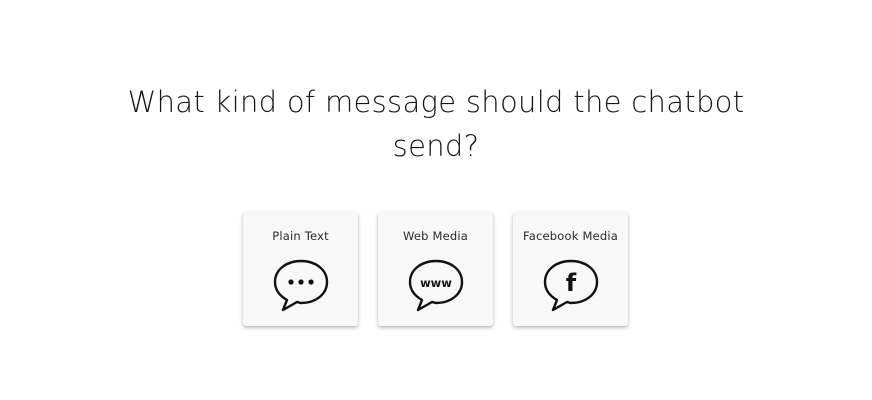  I want to click on facebook-f-glyph: f, so click(571, 283).